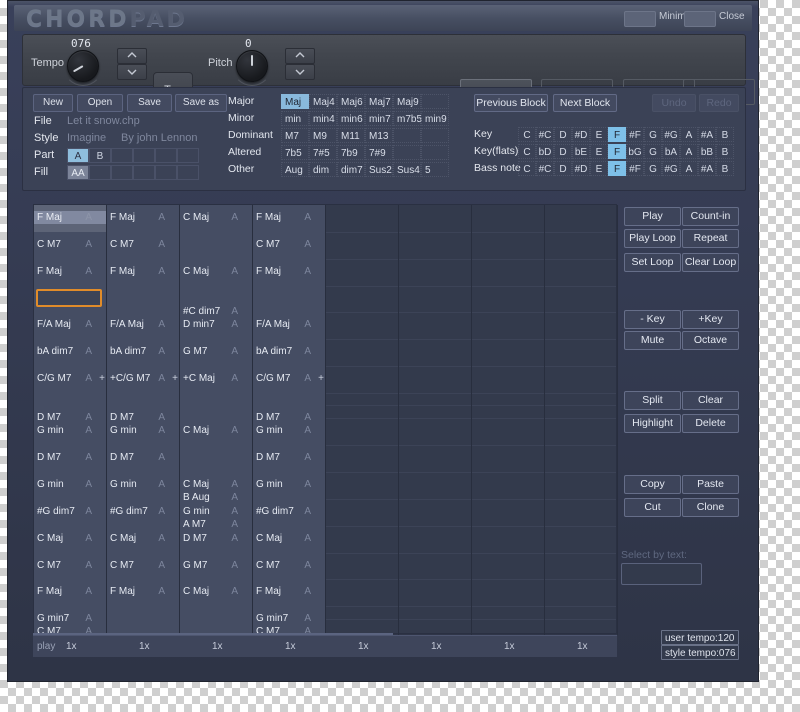  Describe the element at coordinates (653, 134) in the screenshot. I see `key-cell-g: G` at that location.